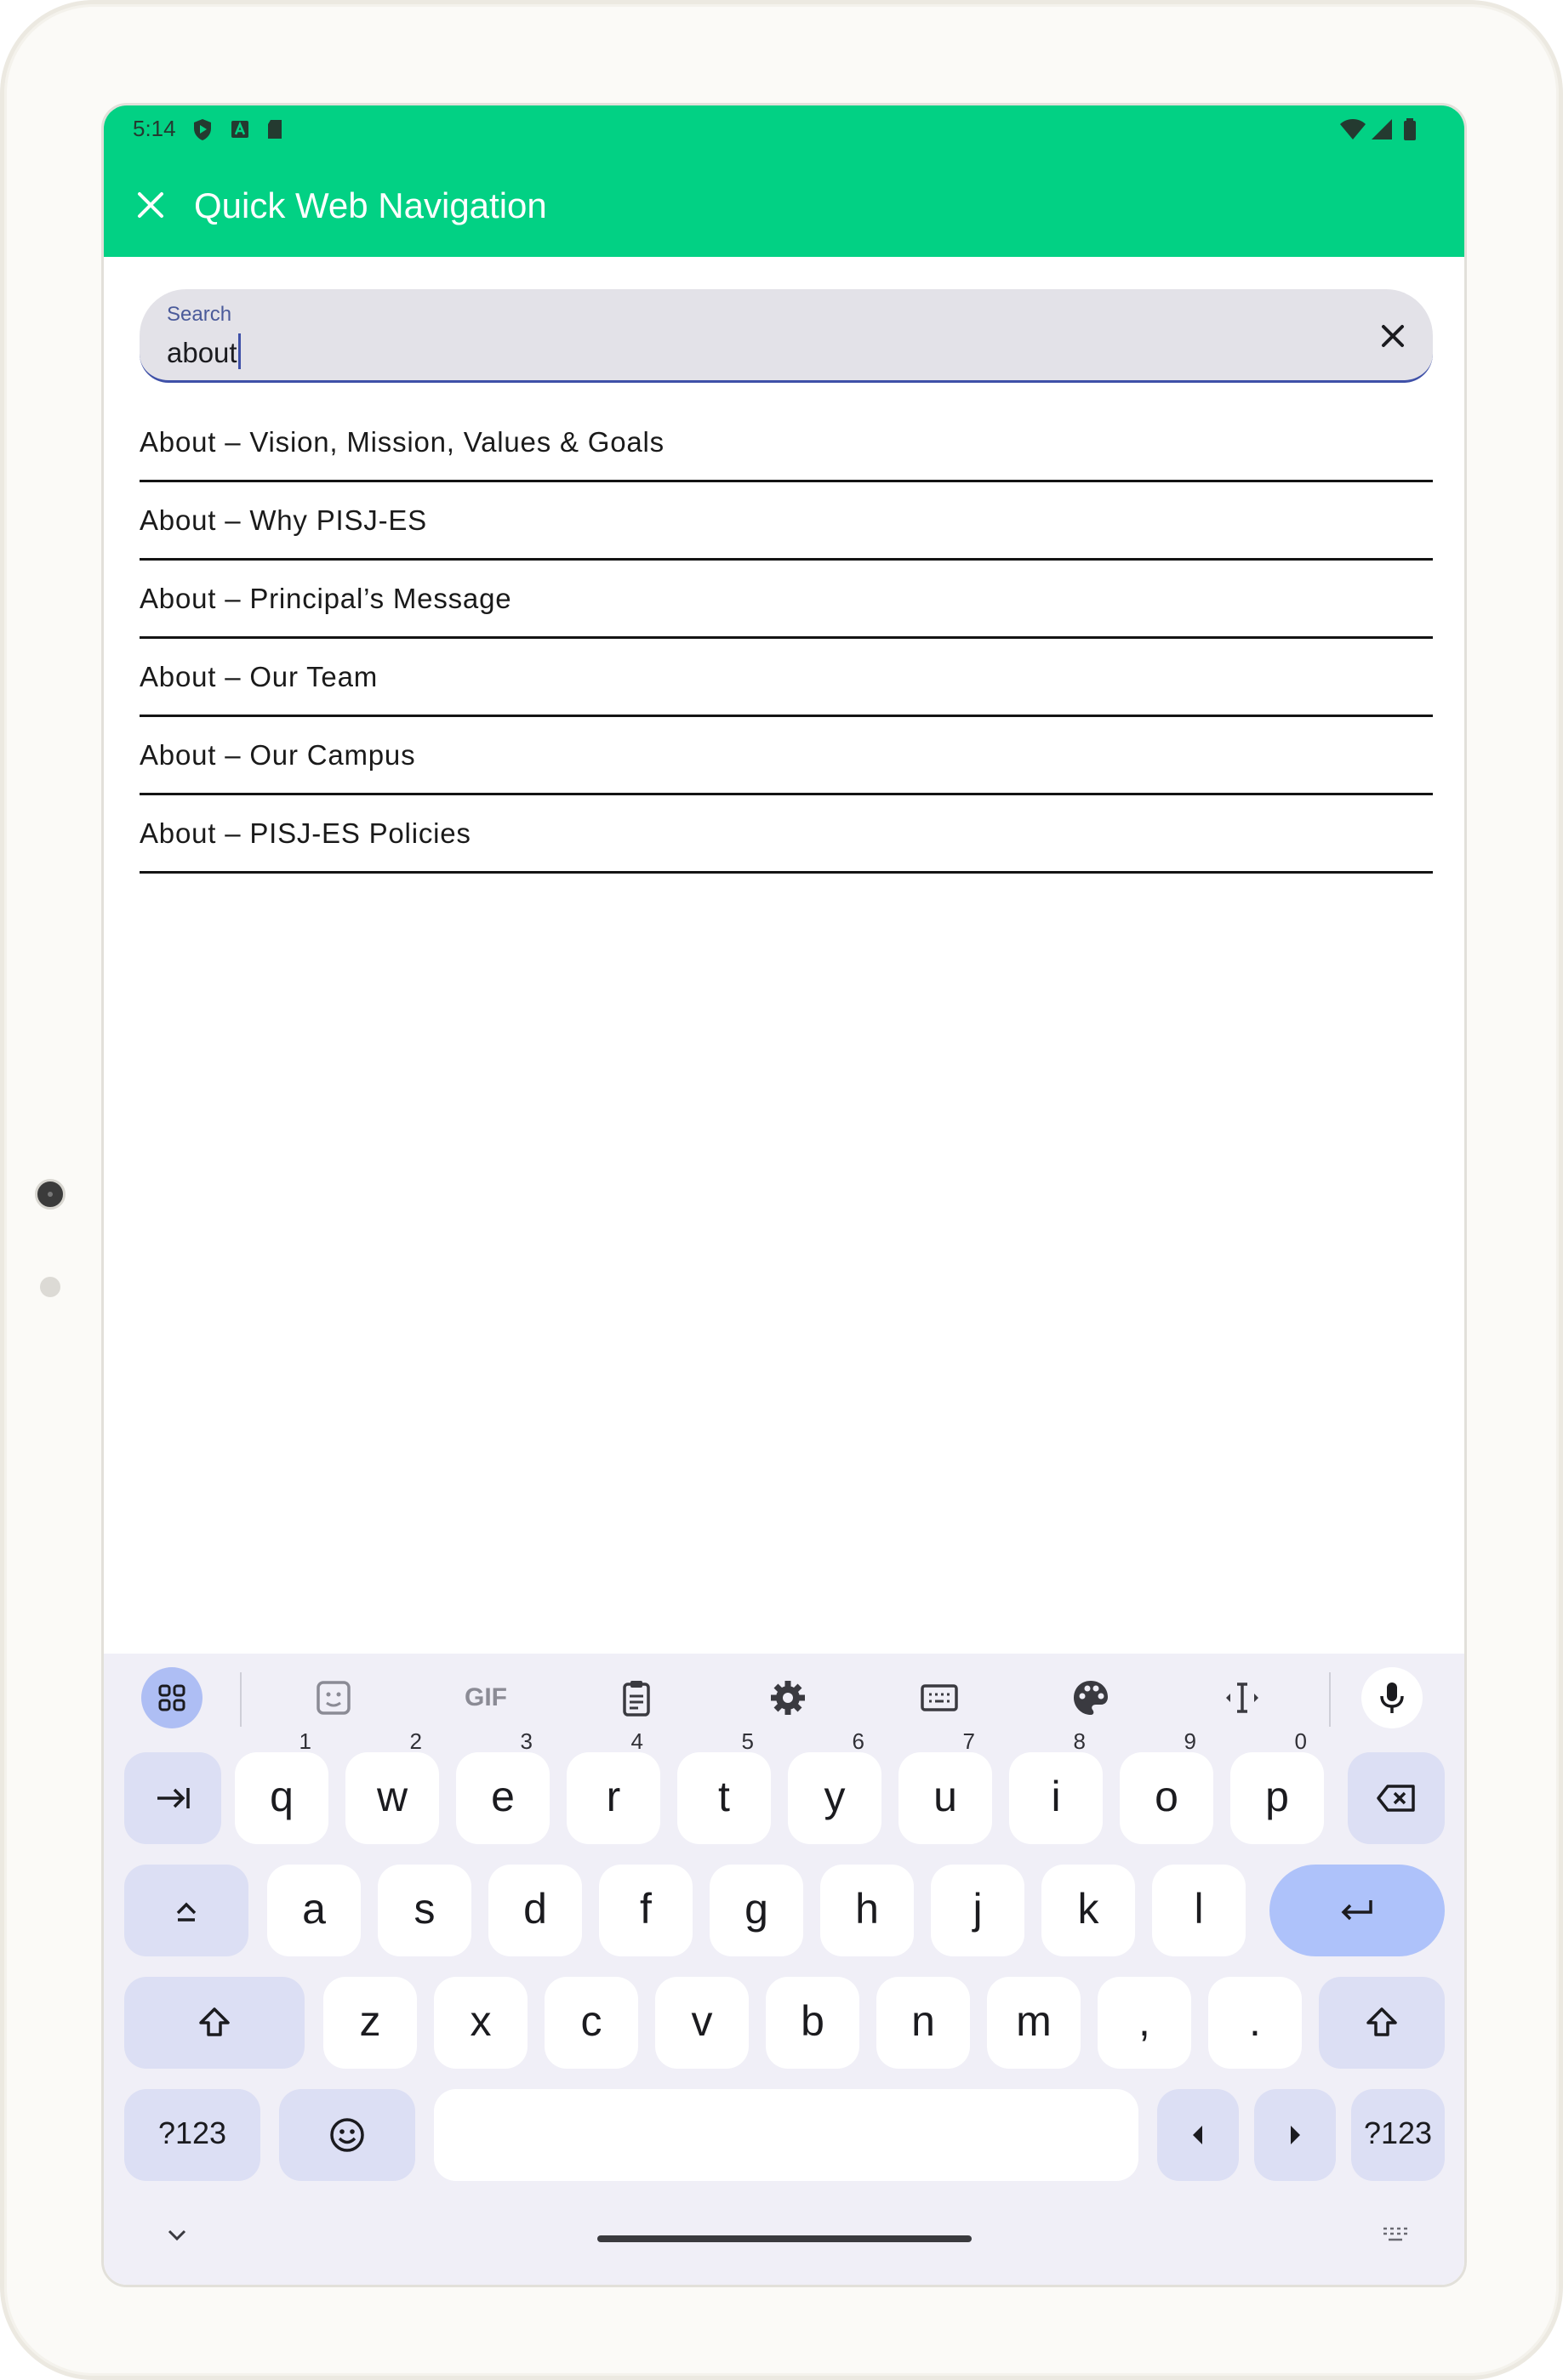  Describe the element at coordinates (867, 1910) in the screenshot. I see `key-h: h` at that location.